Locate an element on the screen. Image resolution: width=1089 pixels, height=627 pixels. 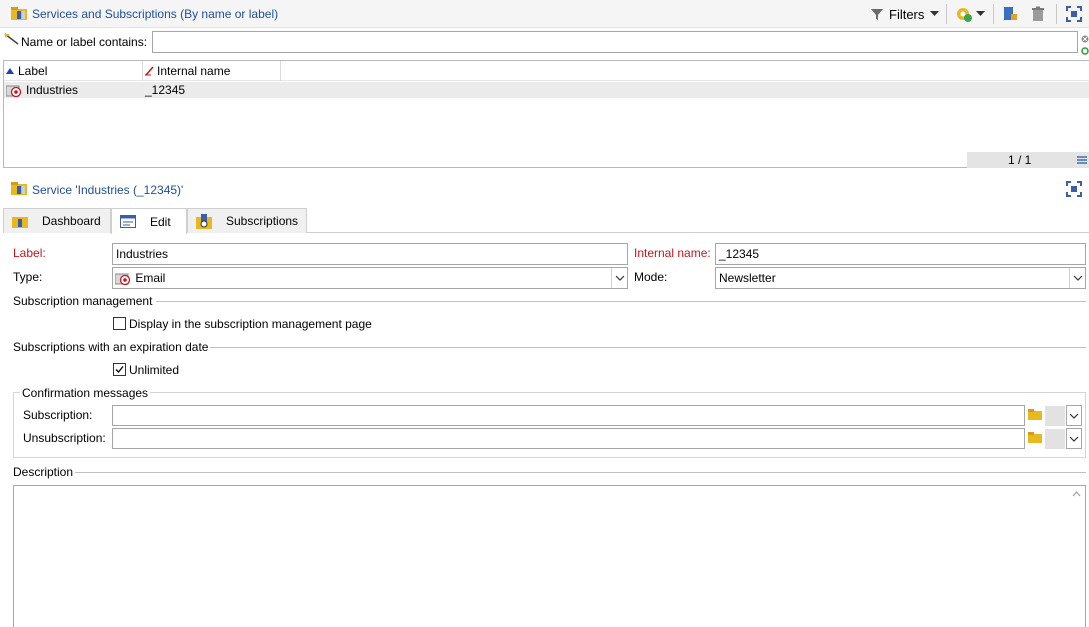
trash-icon is located at coordinates (1038, 13).